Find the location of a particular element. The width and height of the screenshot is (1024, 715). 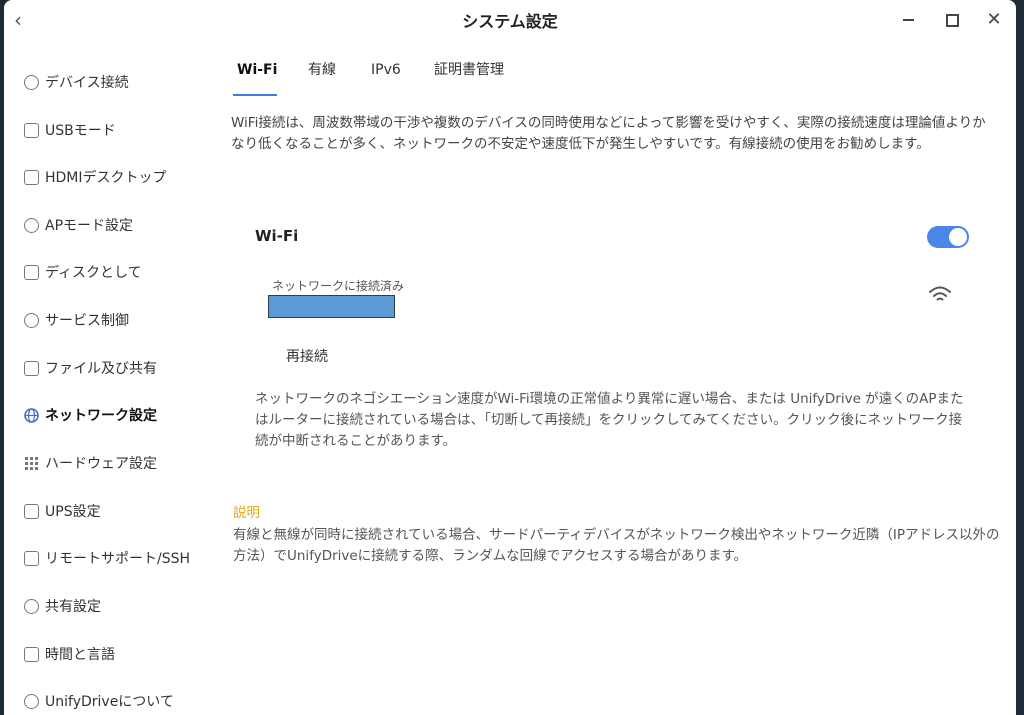

sidebar-item-ups-settings: UPS設定 is located at coordinates (62, 511).